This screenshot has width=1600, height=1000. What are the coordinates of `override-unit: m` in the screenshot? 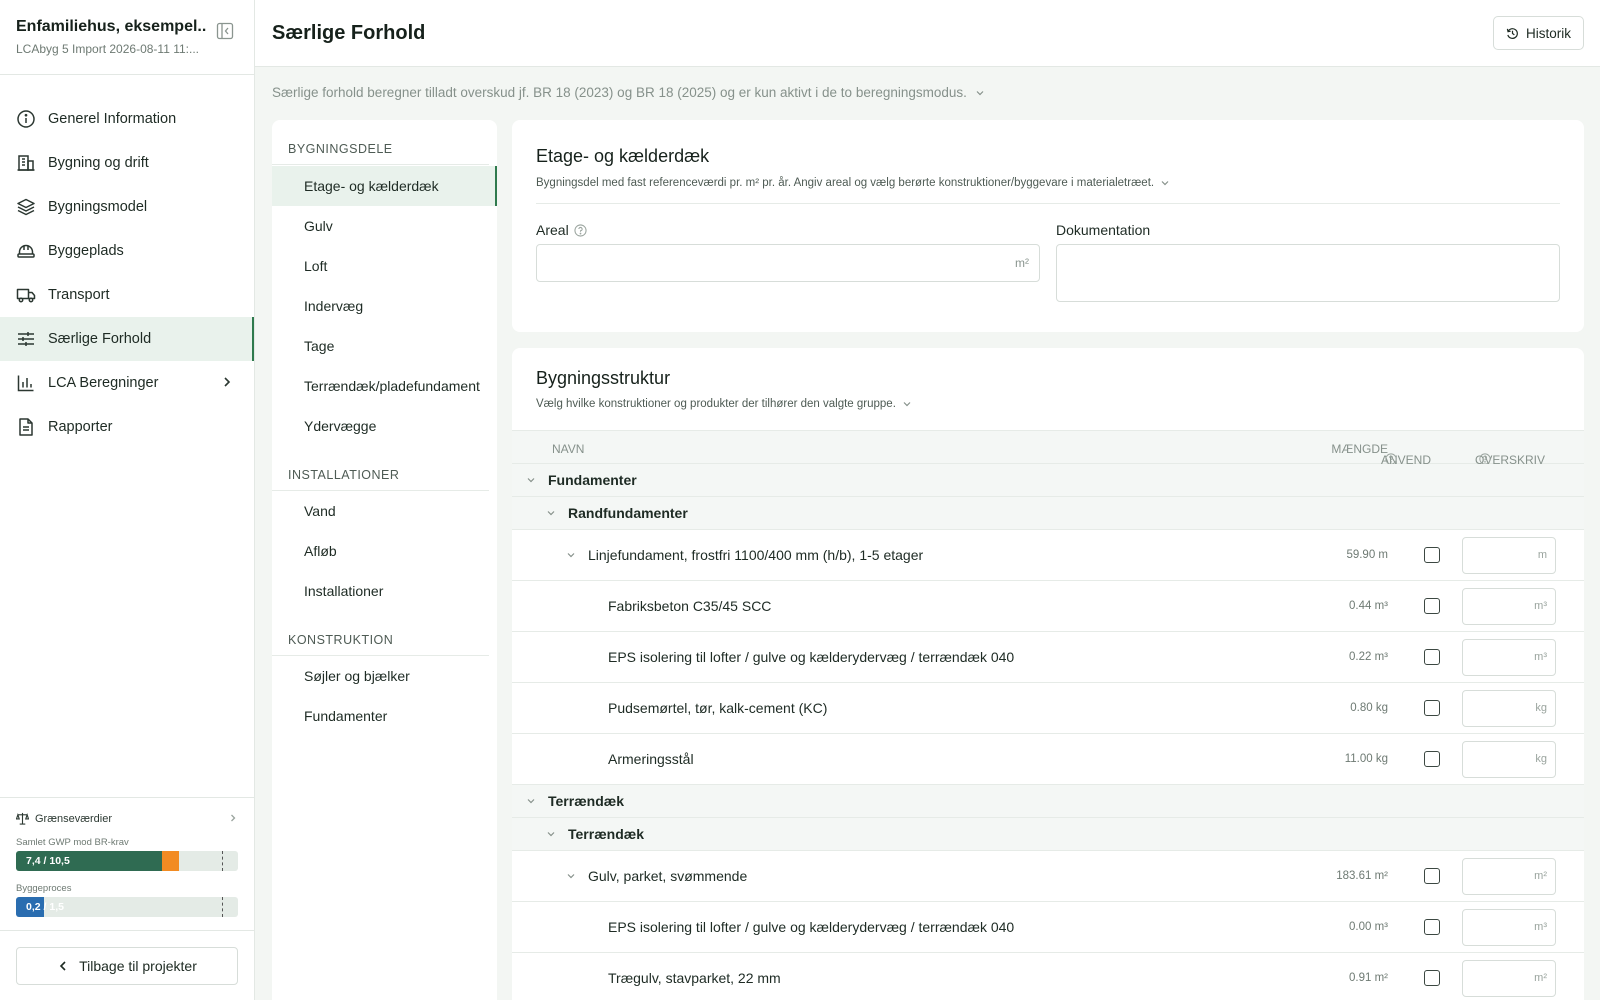 It's located at (1542, 555).